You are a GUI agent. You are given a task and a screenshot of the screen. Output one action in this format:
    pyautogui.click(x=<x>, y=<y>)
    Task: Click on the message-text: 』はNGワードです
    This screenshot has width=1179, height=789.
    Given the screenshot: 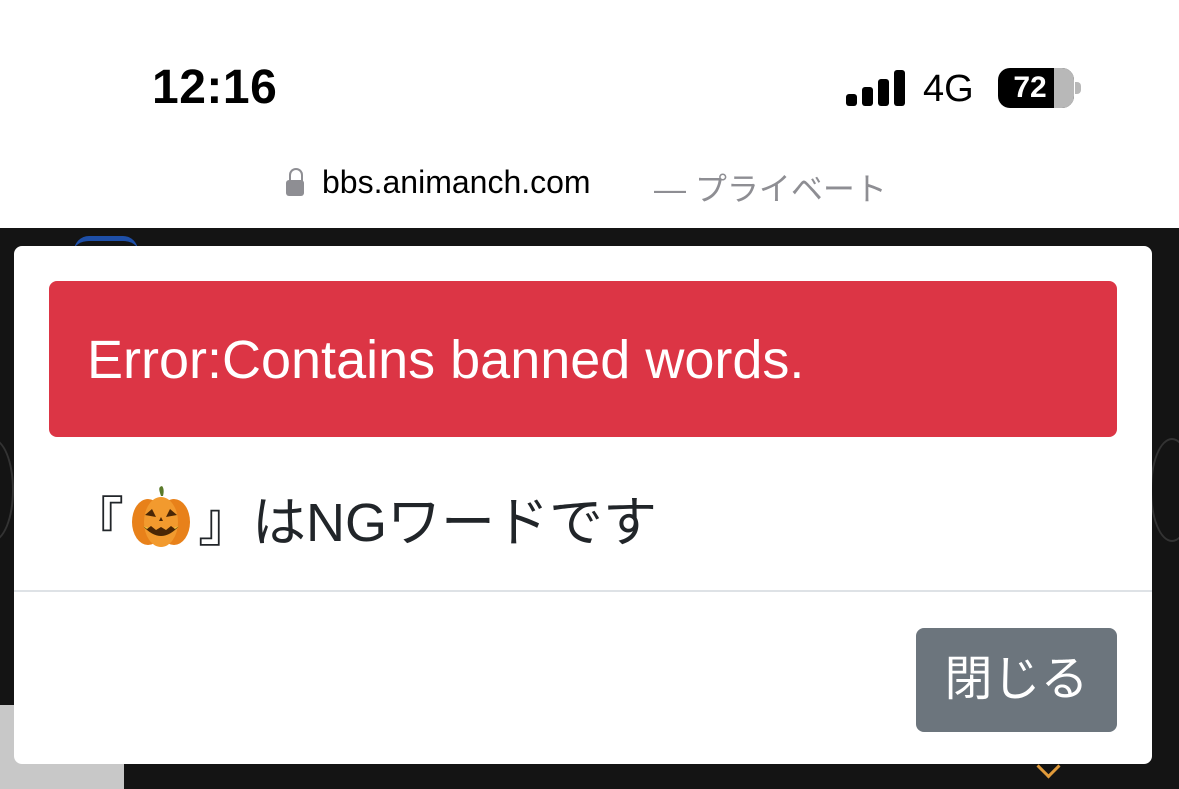 What is the action you would take?
    pyautogui.click(x=427, y=522)
    